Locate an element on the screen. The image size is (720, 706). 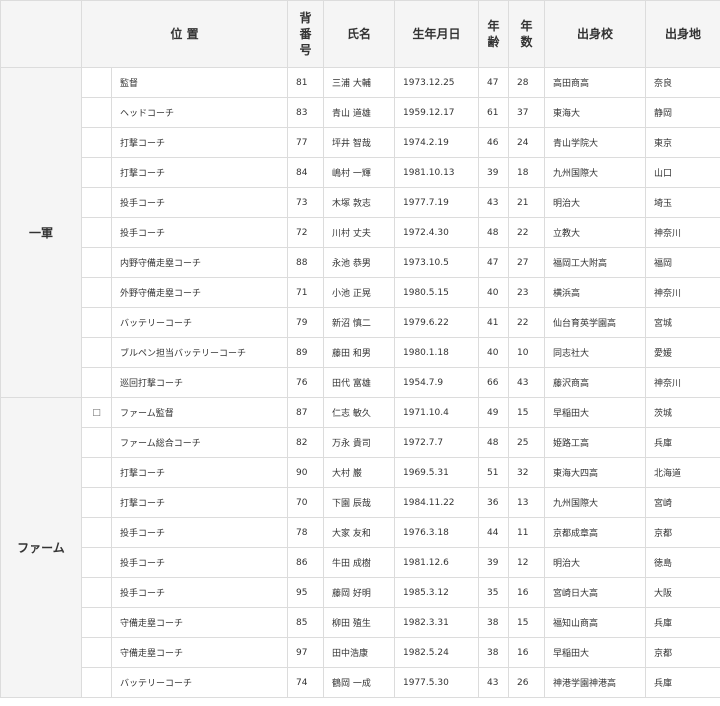
number-cell: 89 is located at coordinates (305, 352).